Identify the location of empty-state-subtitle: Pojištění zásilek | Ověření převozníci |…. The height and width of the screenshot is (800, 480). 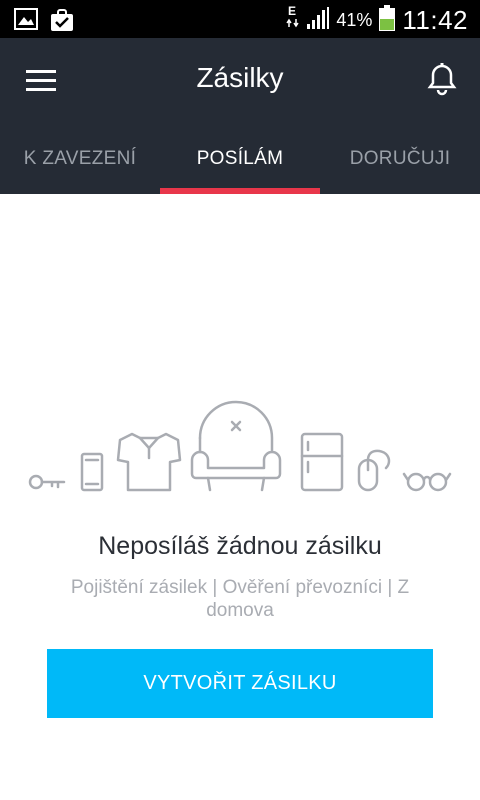
(240, 599).